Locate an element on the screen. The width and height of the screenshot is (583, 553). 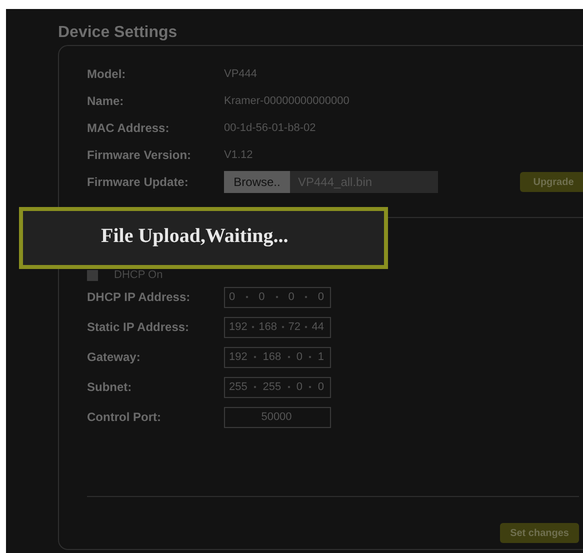
ip-address-field: 0 0 0 0 is located at coordinates (277, 297).